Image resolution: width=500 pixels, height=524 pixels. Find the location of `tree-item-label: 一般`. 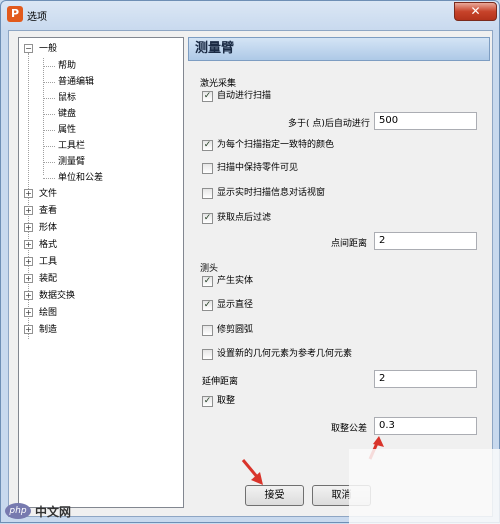

tree-item-label: 一般 is located at coordinates (48, 49).